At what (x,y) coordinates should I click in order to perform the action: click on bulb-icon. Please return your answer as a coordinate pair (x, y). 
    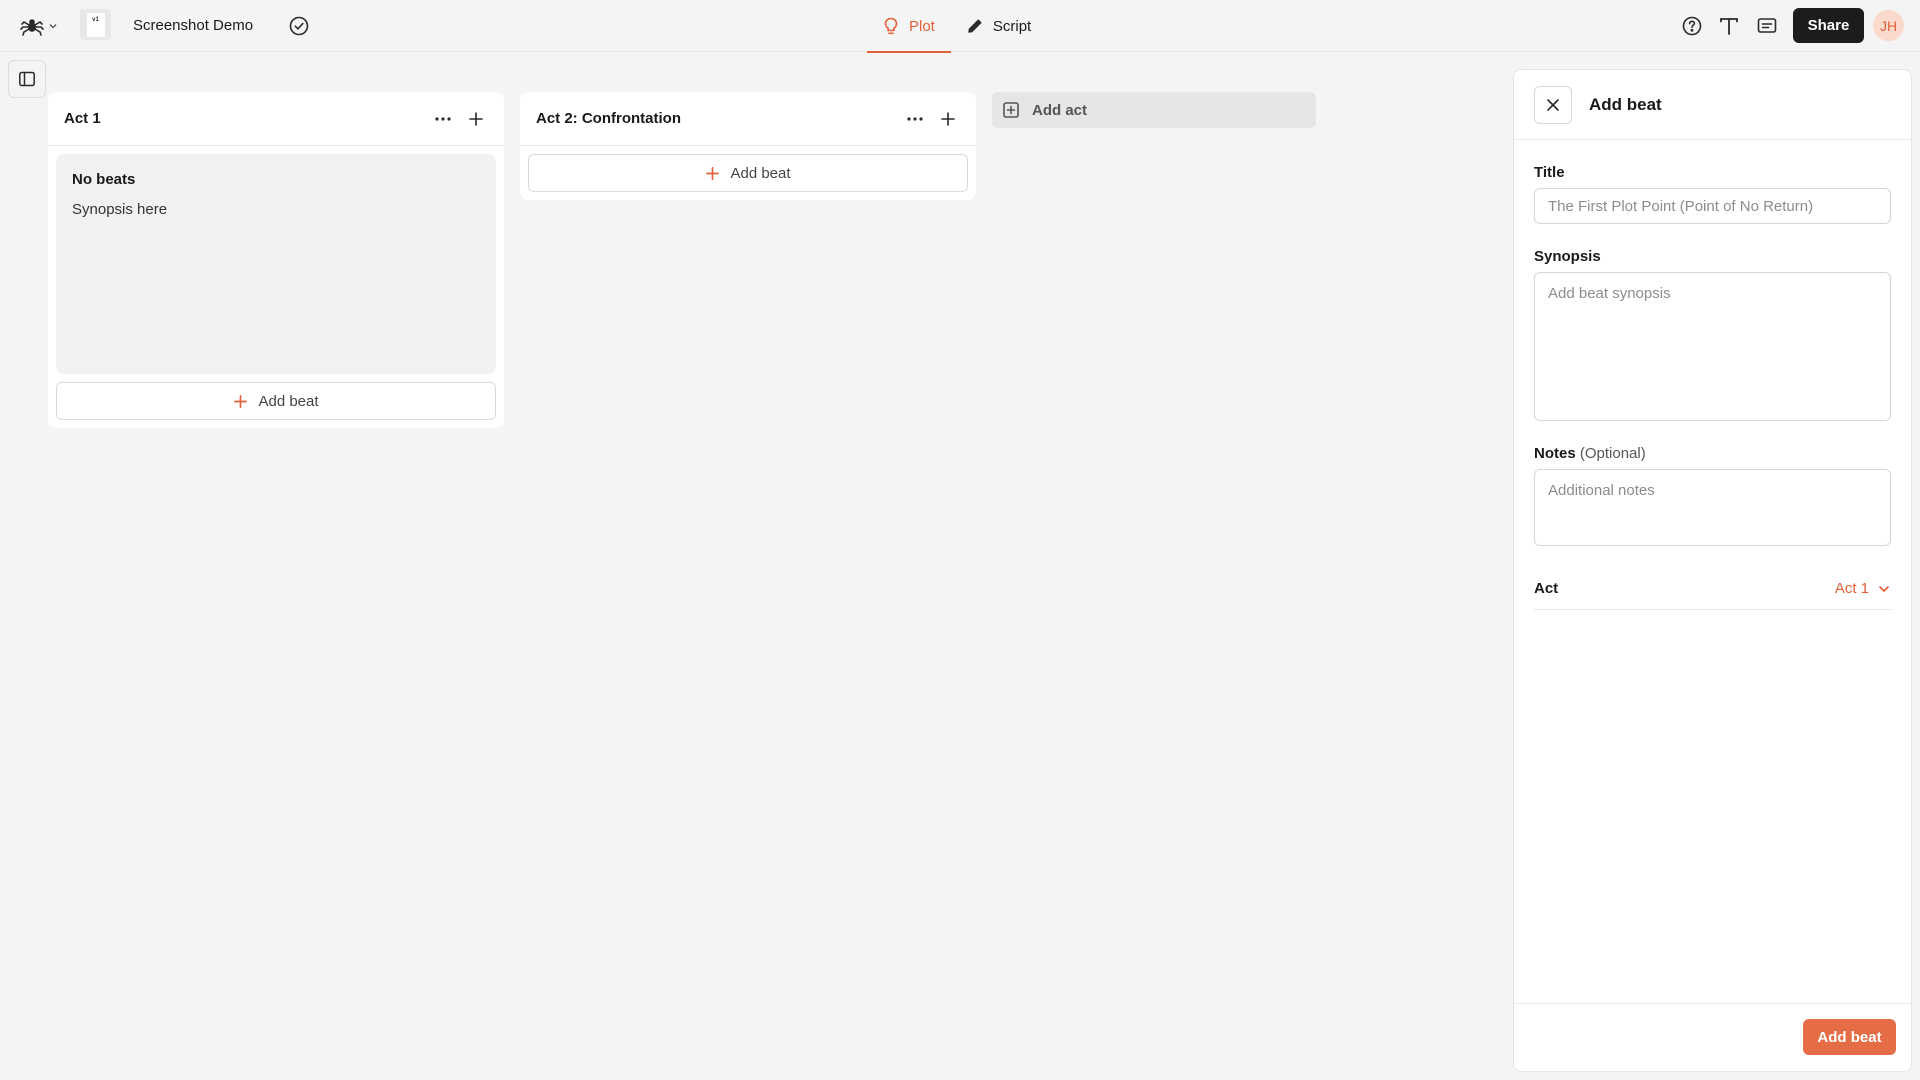
    Looking at the image, I should click on (891, 26).